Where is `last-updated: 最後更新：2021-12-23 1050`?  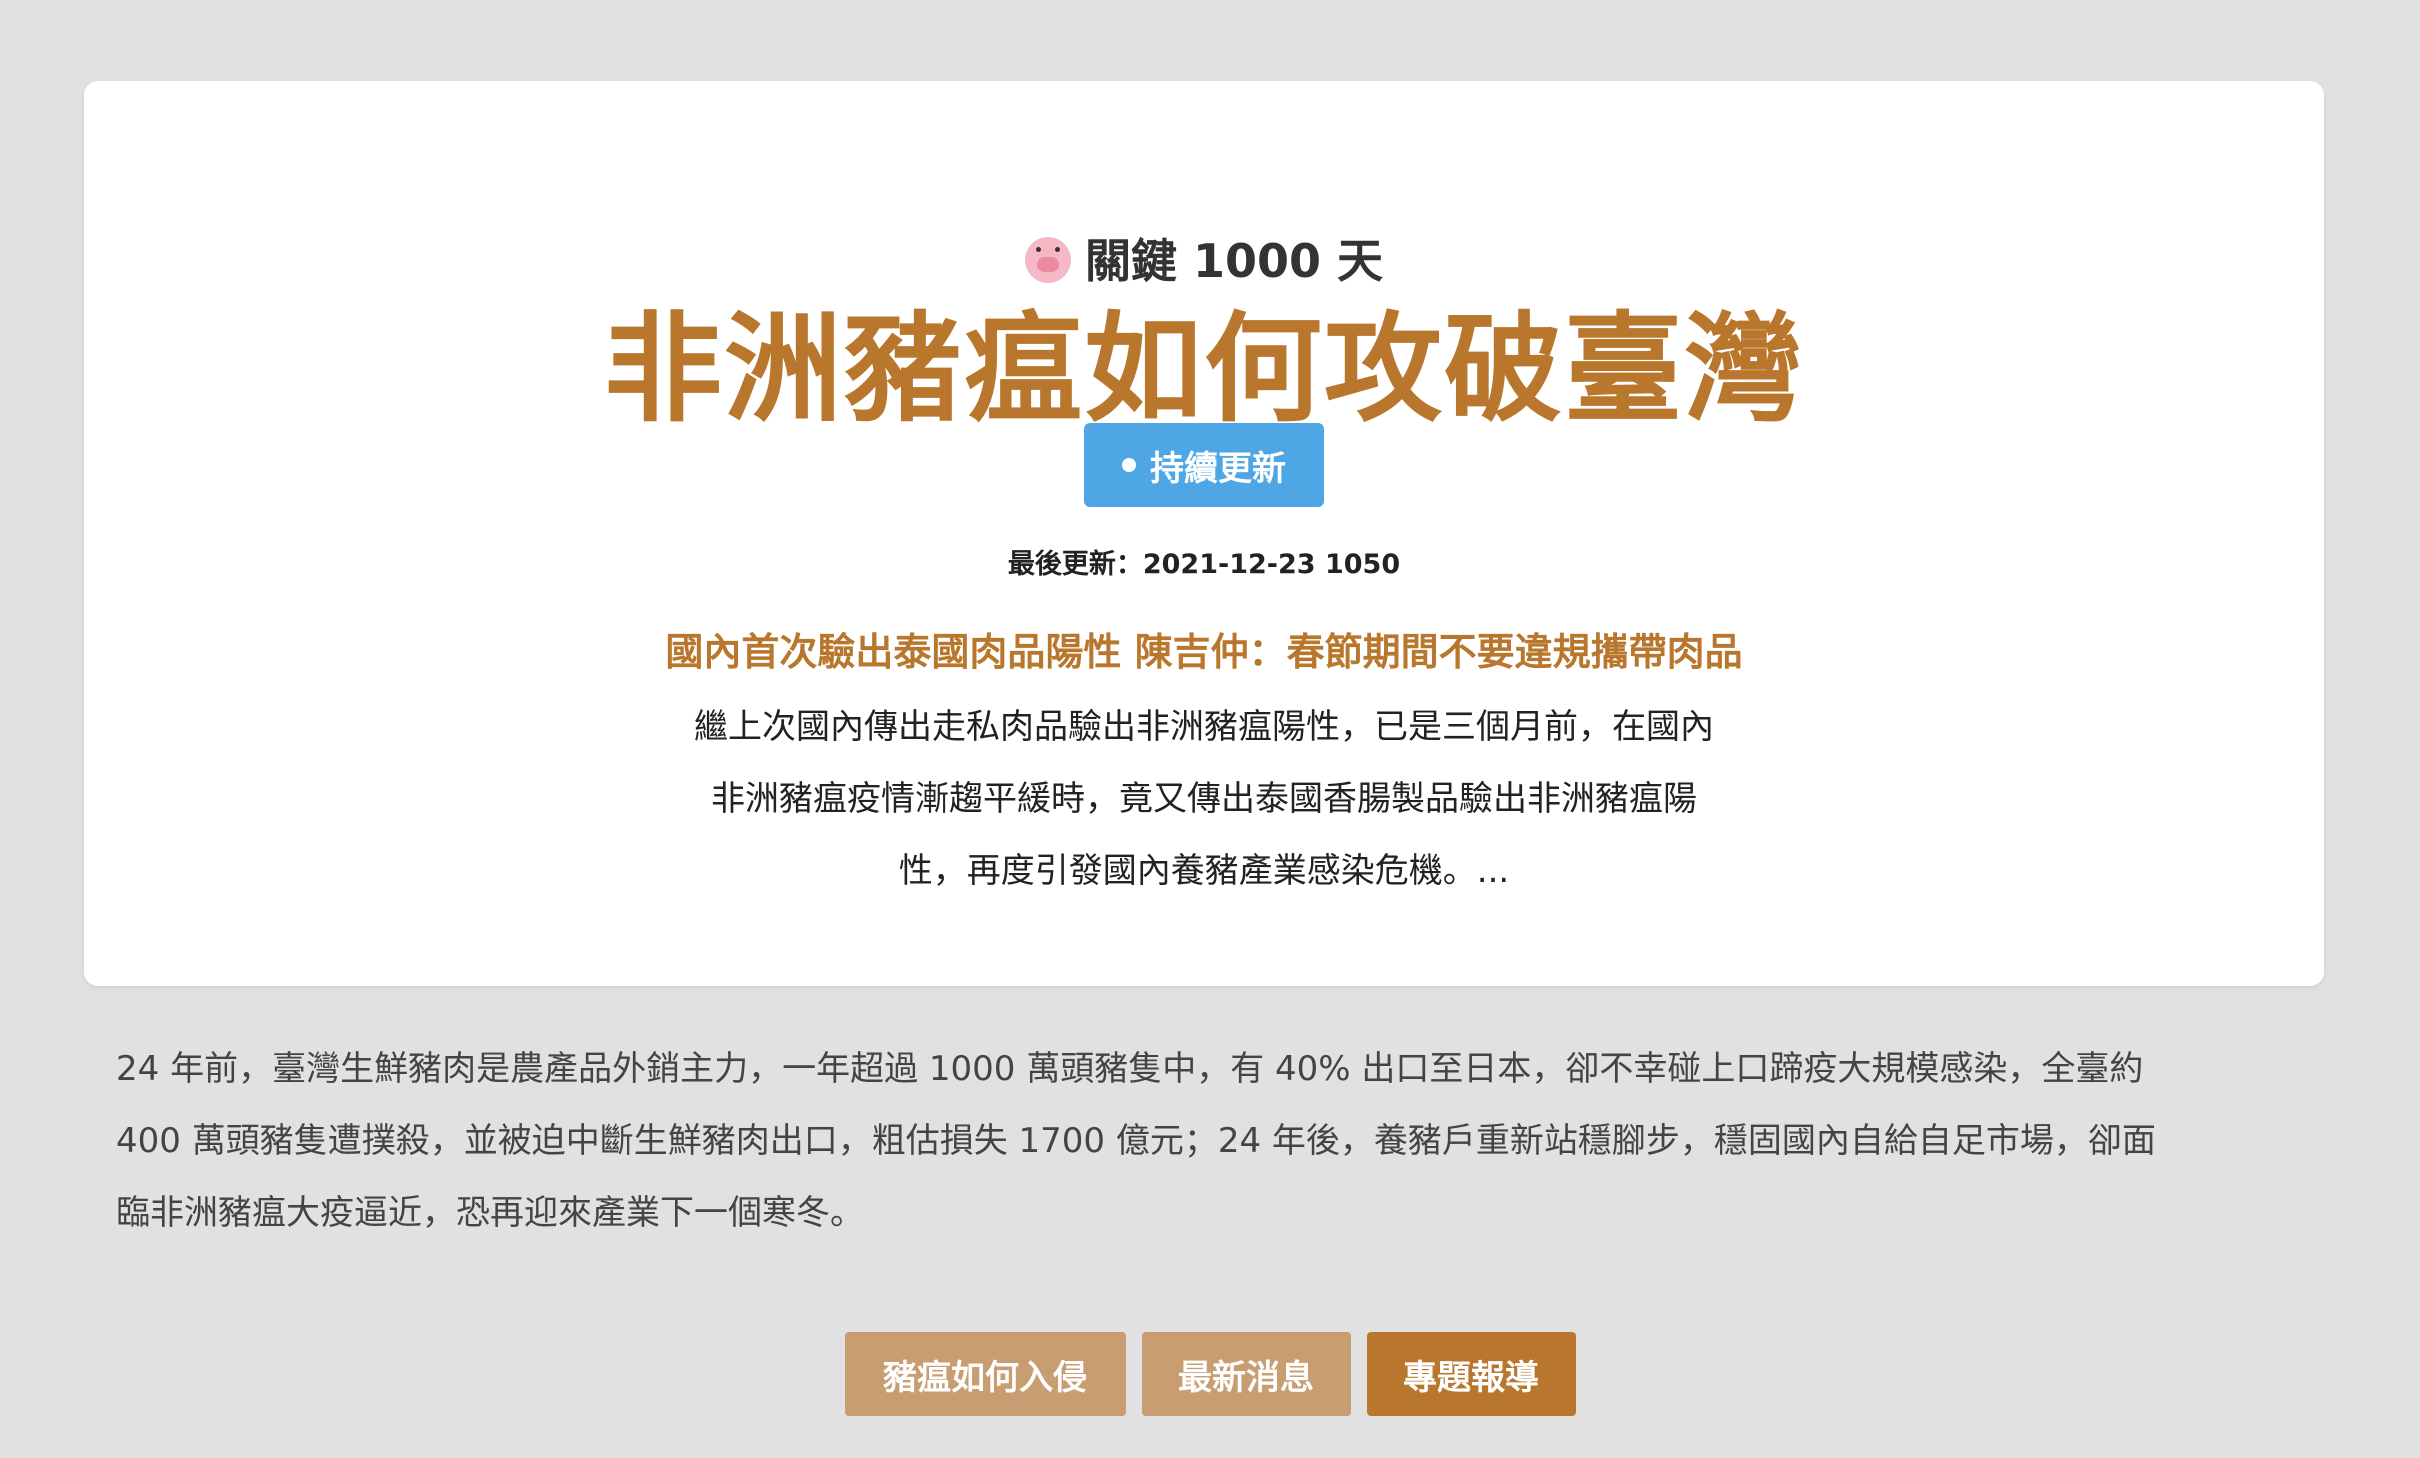
last-updated: 最後更新：2021-12-23 1050 is located at coordinates (1204, 564).